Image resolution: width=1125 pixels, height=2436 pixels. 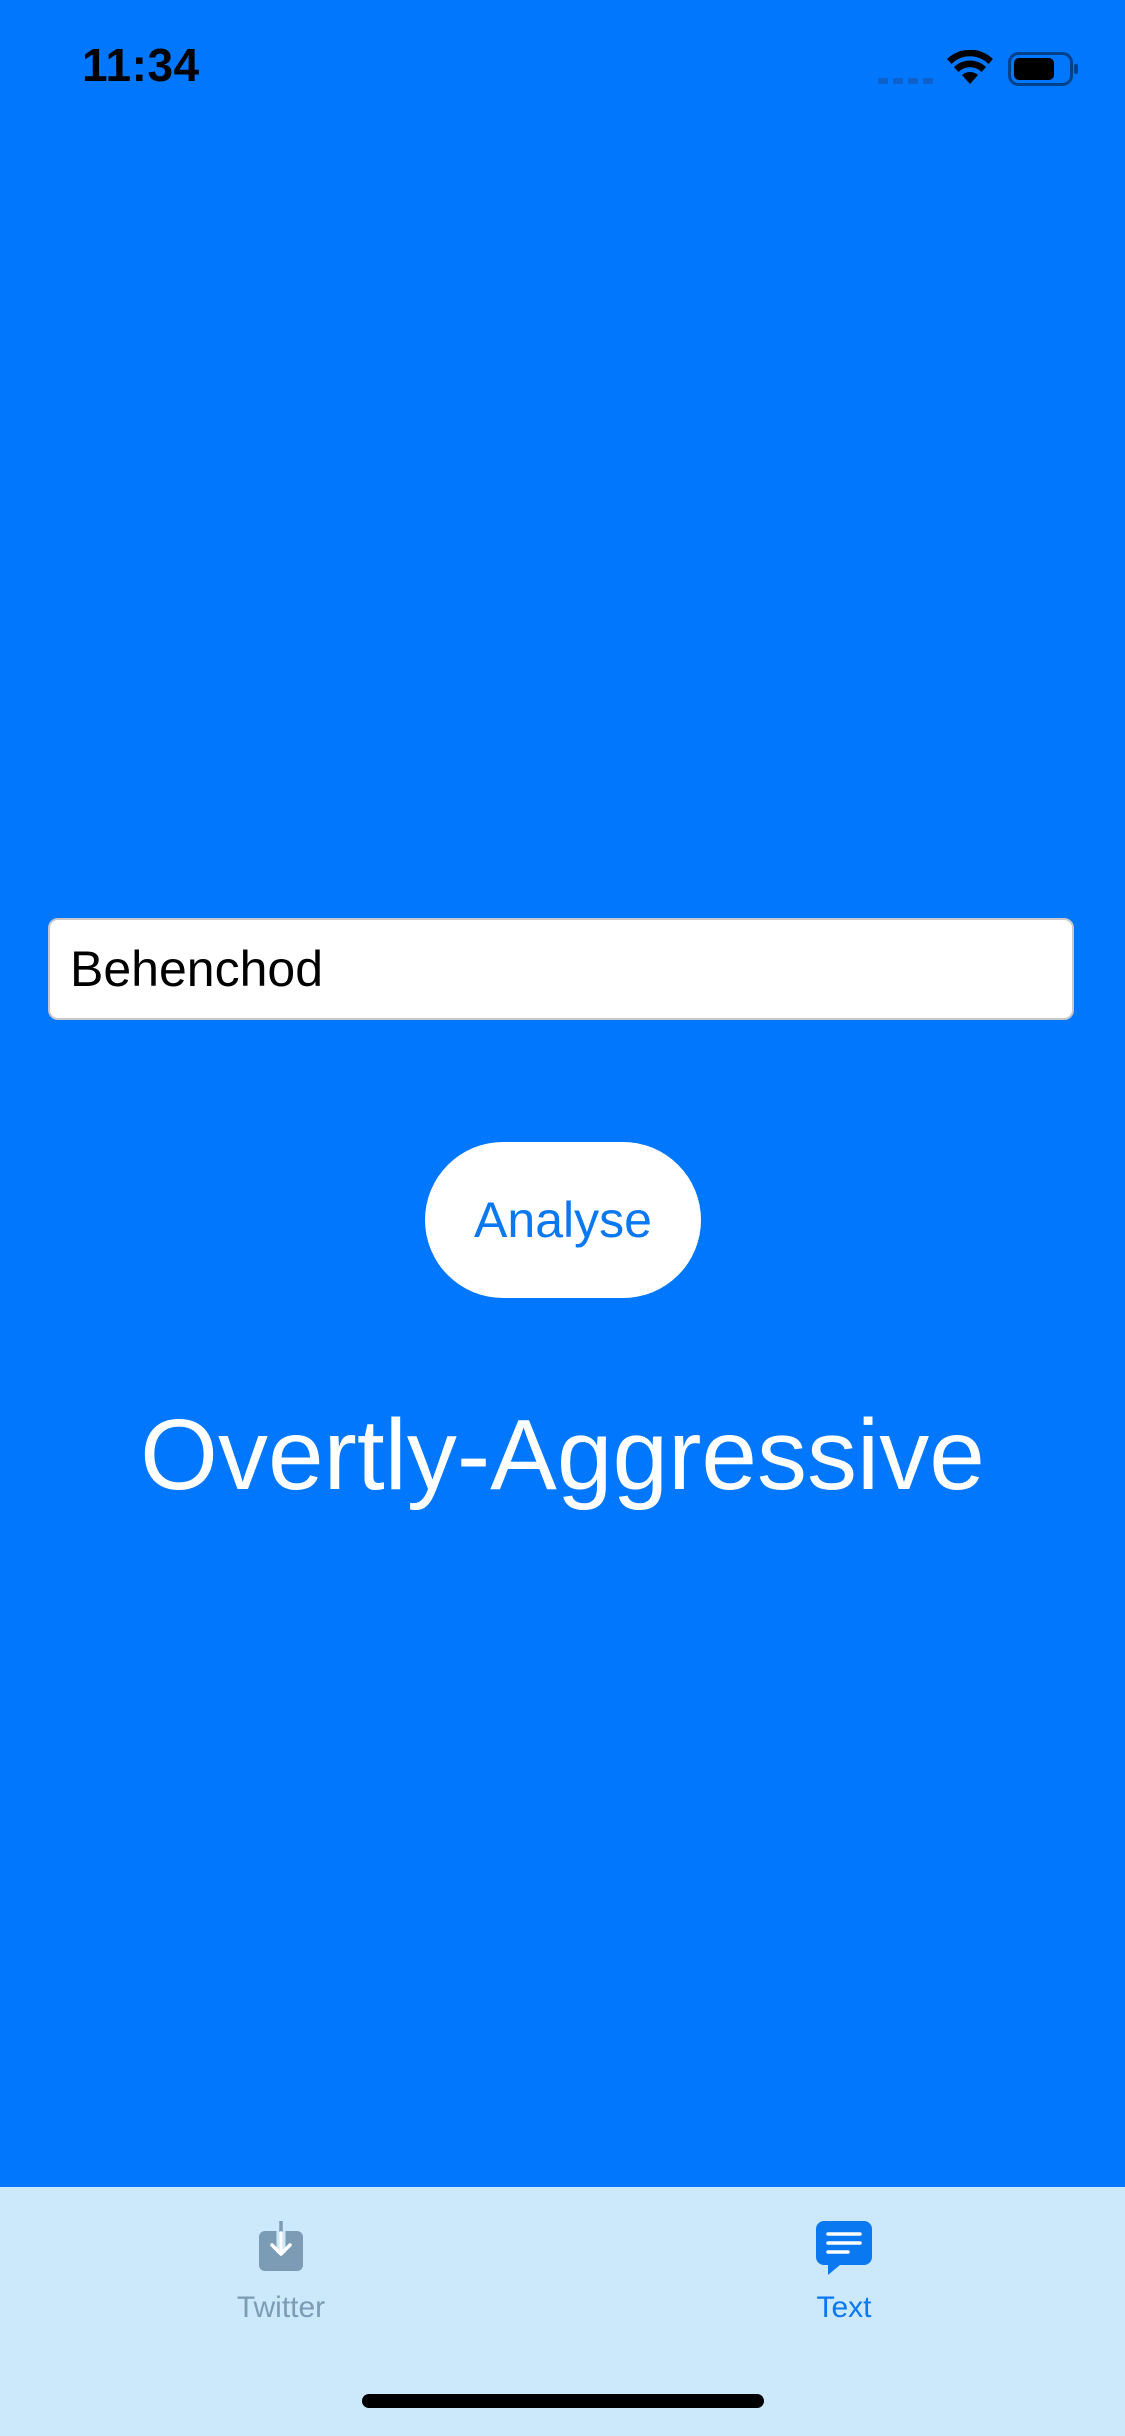 I want to click on wifi-icon, so click(x=970, y=67).